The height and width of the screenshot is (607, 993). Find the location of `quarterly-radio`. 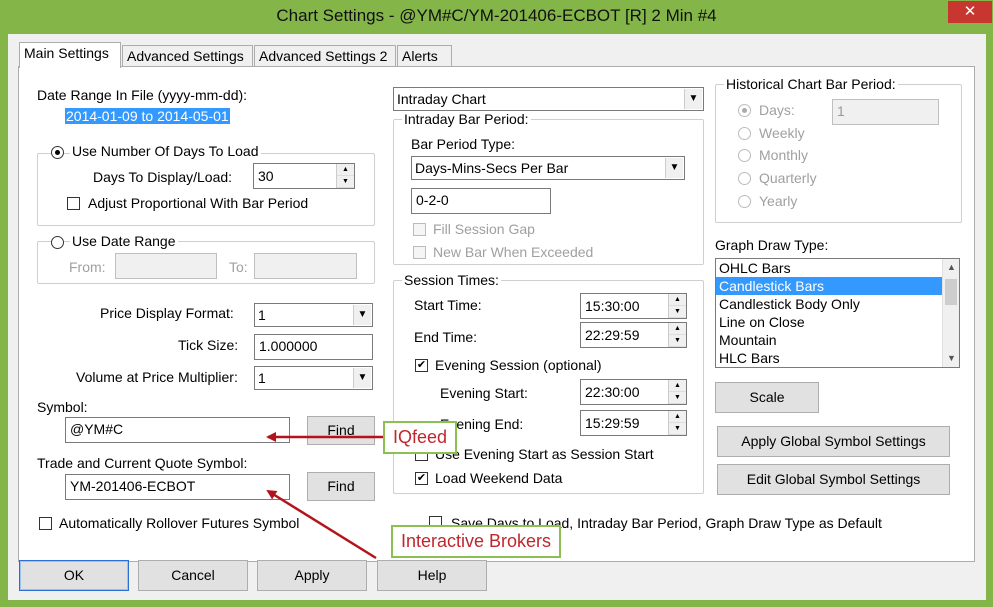

quarterly-radio is located at coordinates (744, 178).